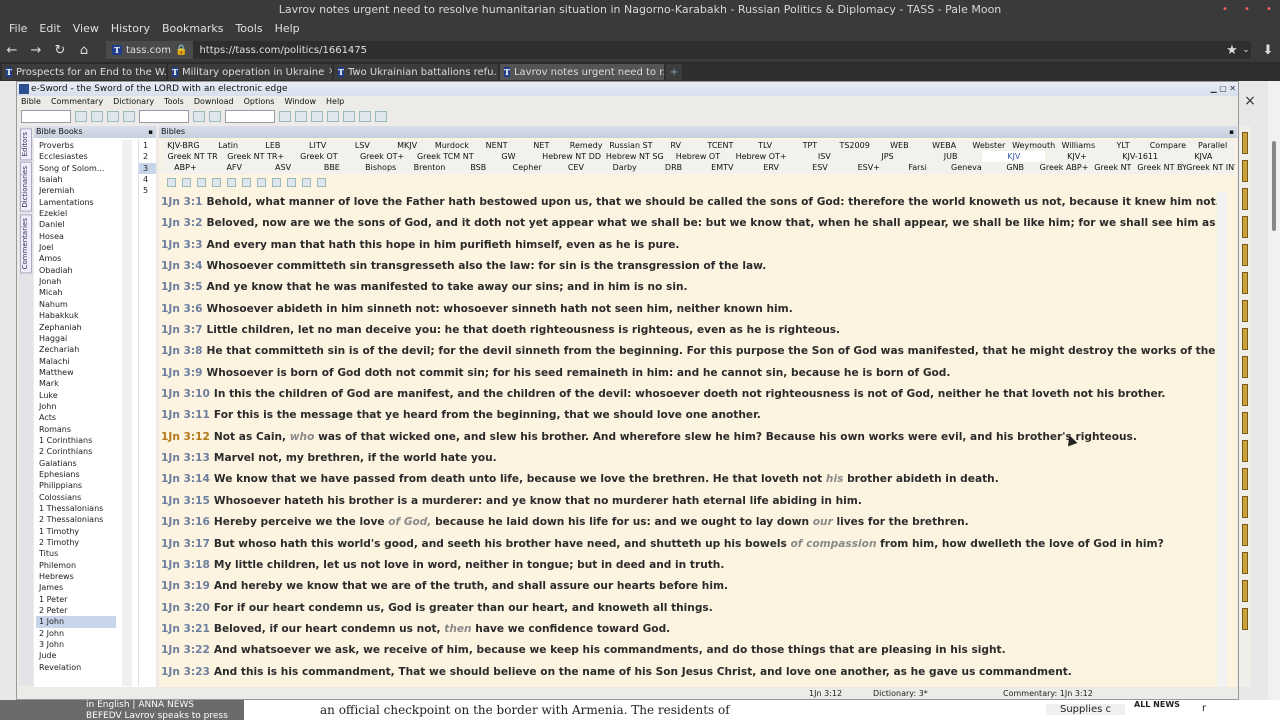 Image resolution: width=1280 pixels, height=720 pixels. What do you see at coordinates (259, 102) in the screenshot?
I see `es-menu-options: Options` at bounding box center [259, 102].